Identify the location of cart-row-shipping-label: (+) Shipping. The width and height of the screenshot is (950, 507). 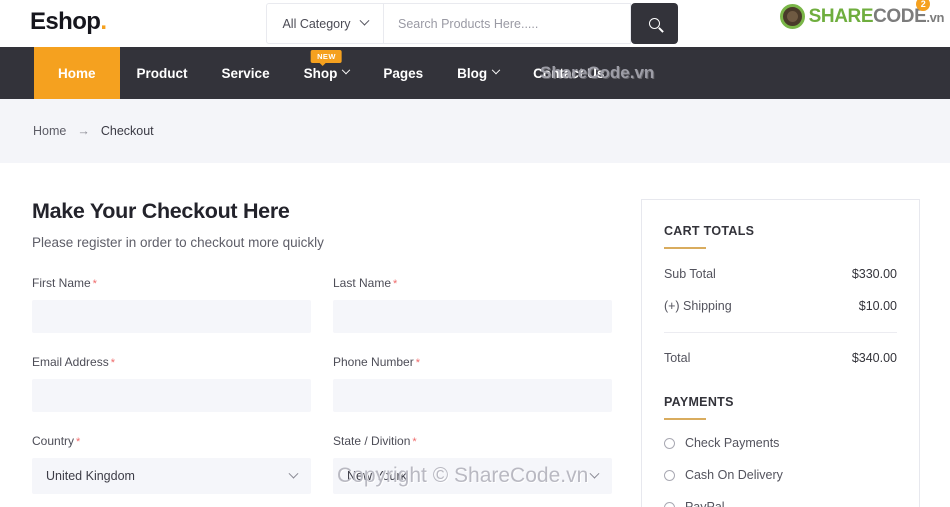
(697, 306).